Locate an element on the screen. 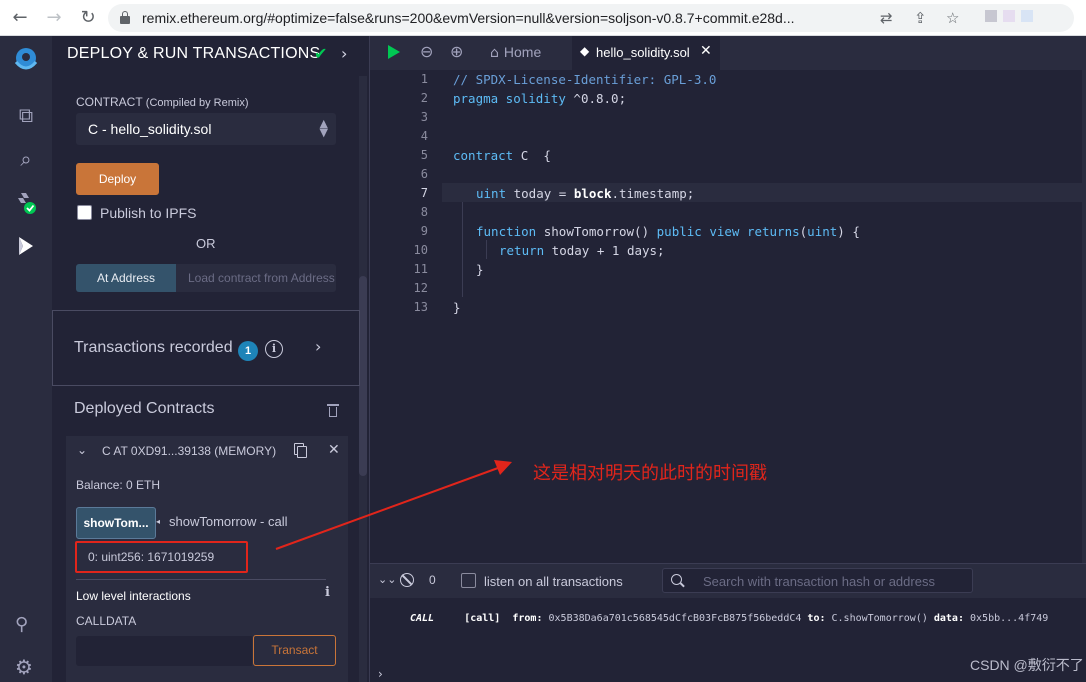 The height and width of the screenshot is (682, 1086). file-explorer-icon: ⧉ is located at coordinates (26, 115).